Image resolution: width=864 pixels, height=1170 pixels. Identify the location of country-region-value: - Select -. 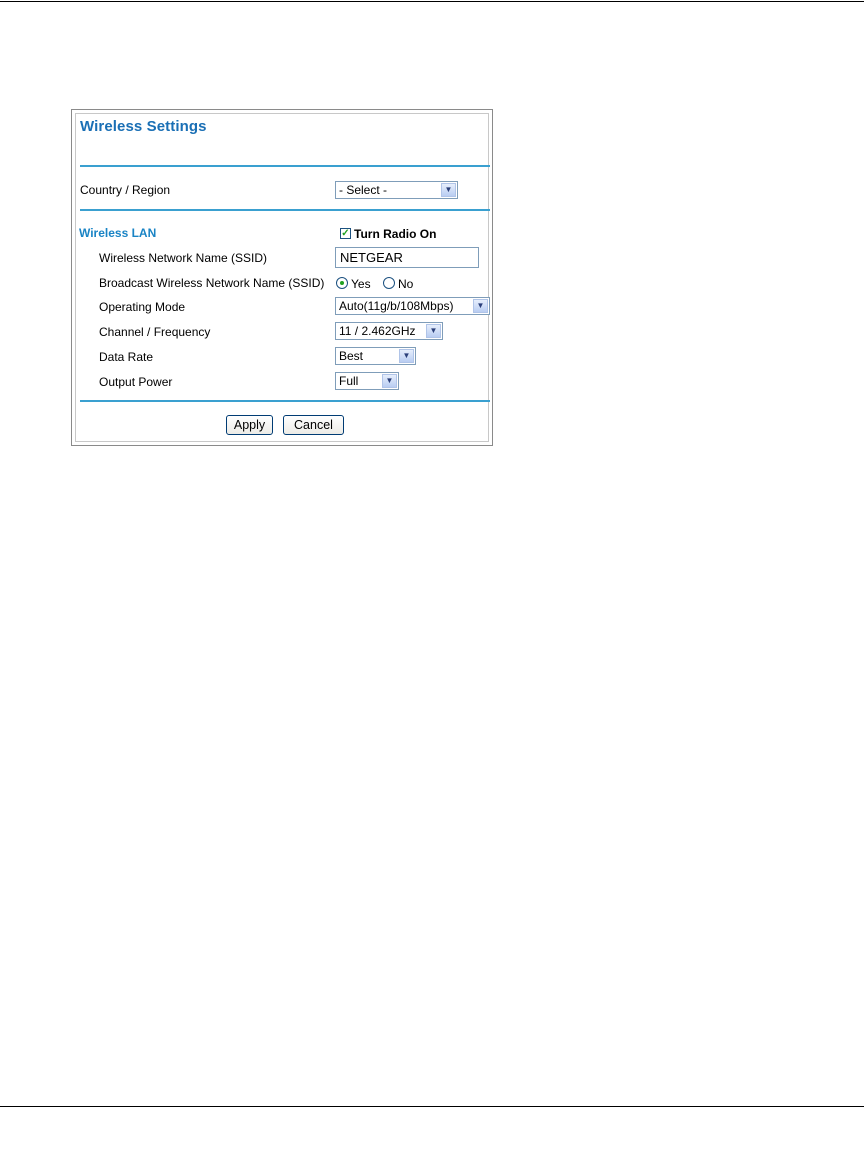
(363, 190).